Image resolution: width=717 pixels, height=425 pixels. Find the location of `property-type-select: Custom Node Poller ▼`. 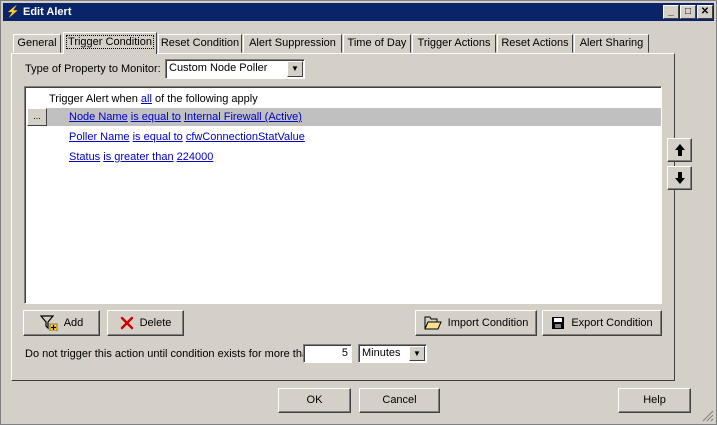

property-type-select: Custom Node Poller ▼ is located at coordinates (235, 69).